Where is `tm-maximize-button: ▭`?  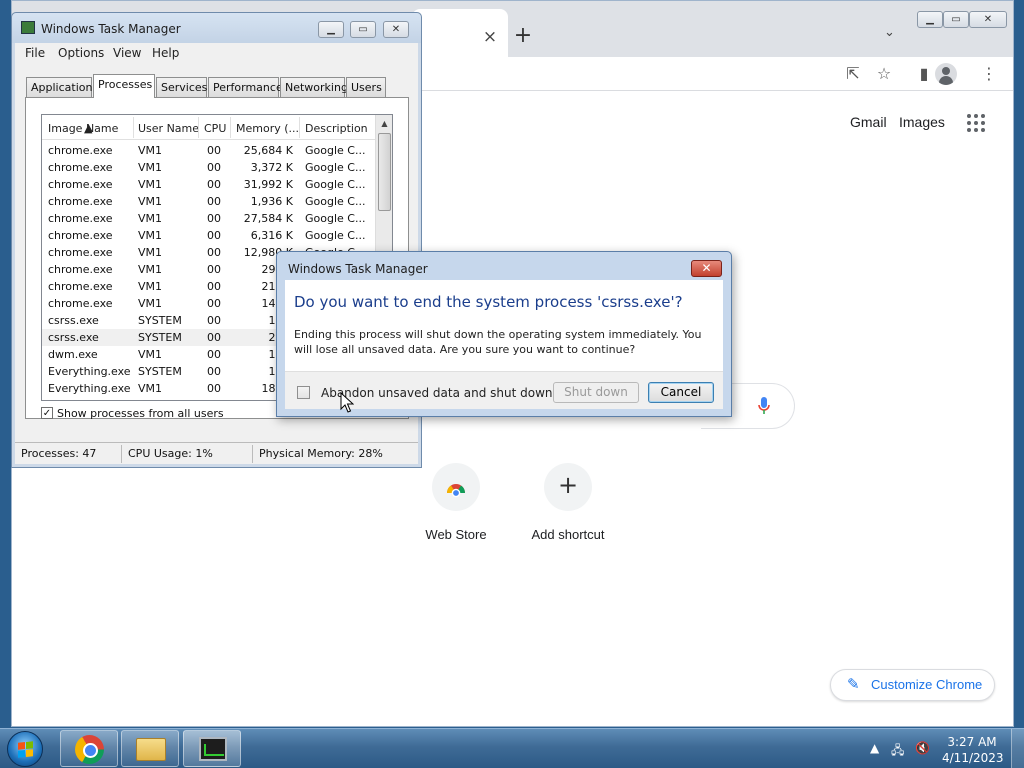 tm-maximize-button: ▭ is located at coordinates (363, 29).